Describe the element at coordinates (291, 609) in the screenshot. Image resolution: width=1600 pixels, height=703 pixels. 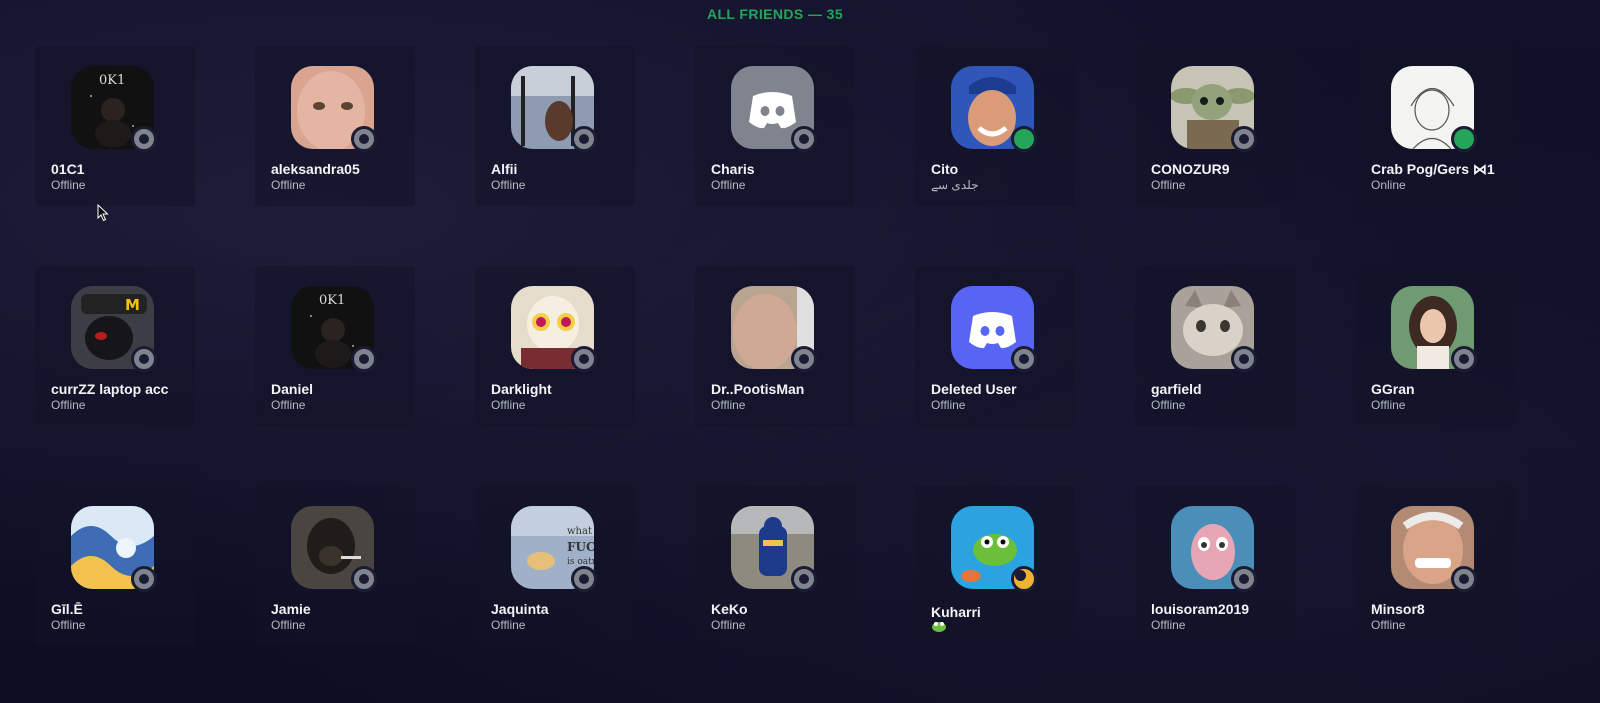
I see `friend-name: Jamie` at that location.